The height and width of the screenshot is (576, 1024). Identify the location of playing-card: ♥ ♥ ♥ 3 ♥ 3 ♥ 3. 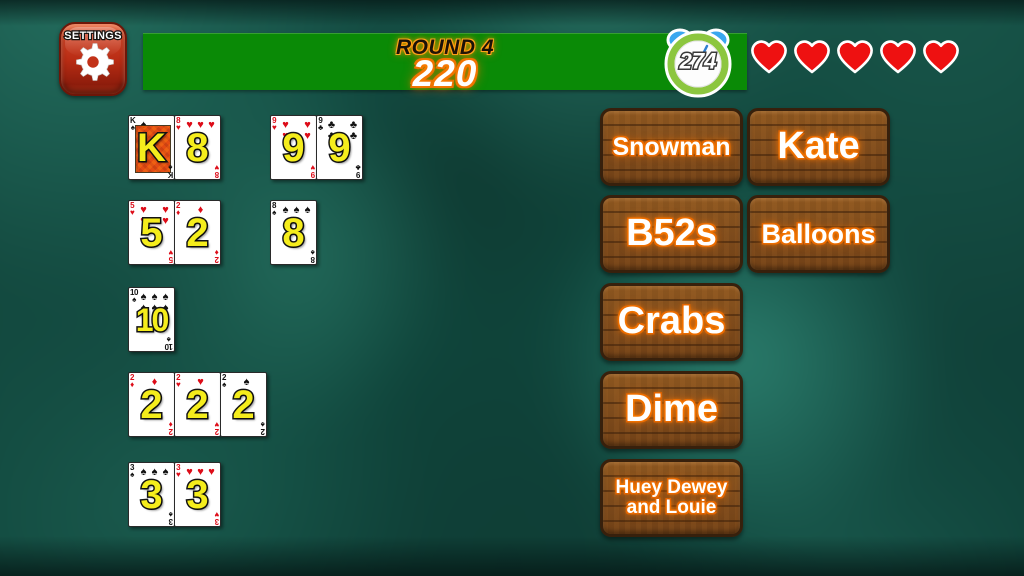
(197, 494).